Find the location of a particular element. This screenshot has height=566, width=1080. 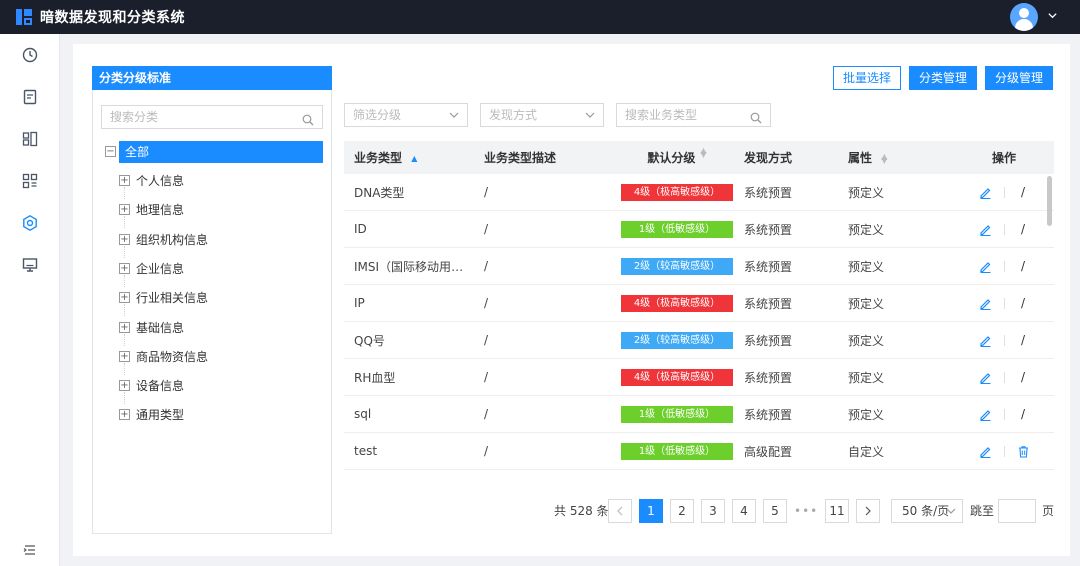

table-row: QQ号 / 2级（较高敏感级） 系统预置 预定义 / is located at coordinates (699, 340).